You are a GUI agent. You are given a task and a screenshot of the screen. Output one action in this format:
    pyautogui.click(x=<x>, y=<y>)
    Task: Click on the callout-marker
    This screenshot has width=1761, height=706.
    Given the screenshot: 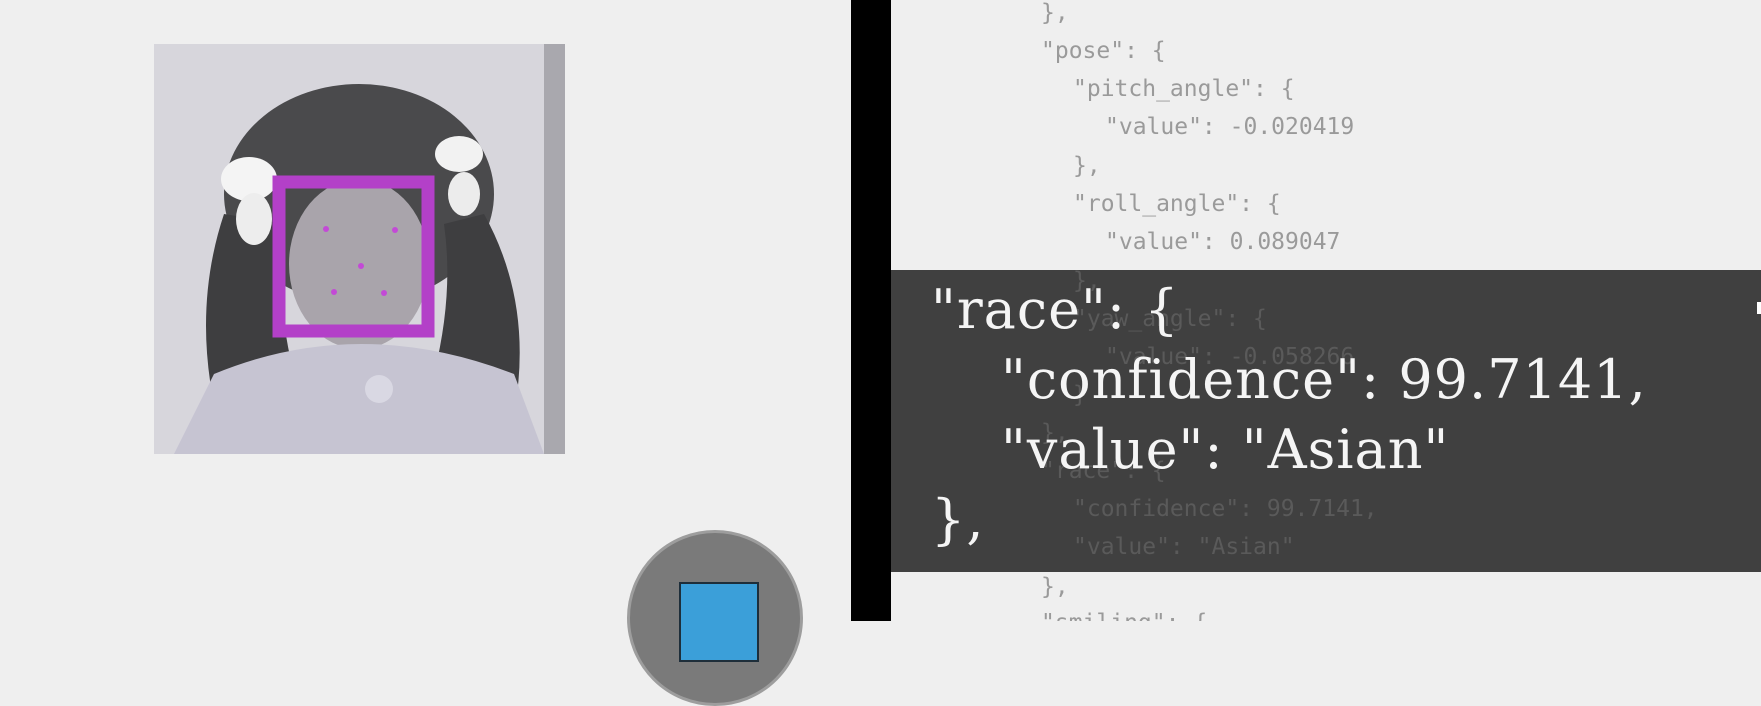 What is the action you would take?
    pyautogui.click(x=1759, y=308)
    